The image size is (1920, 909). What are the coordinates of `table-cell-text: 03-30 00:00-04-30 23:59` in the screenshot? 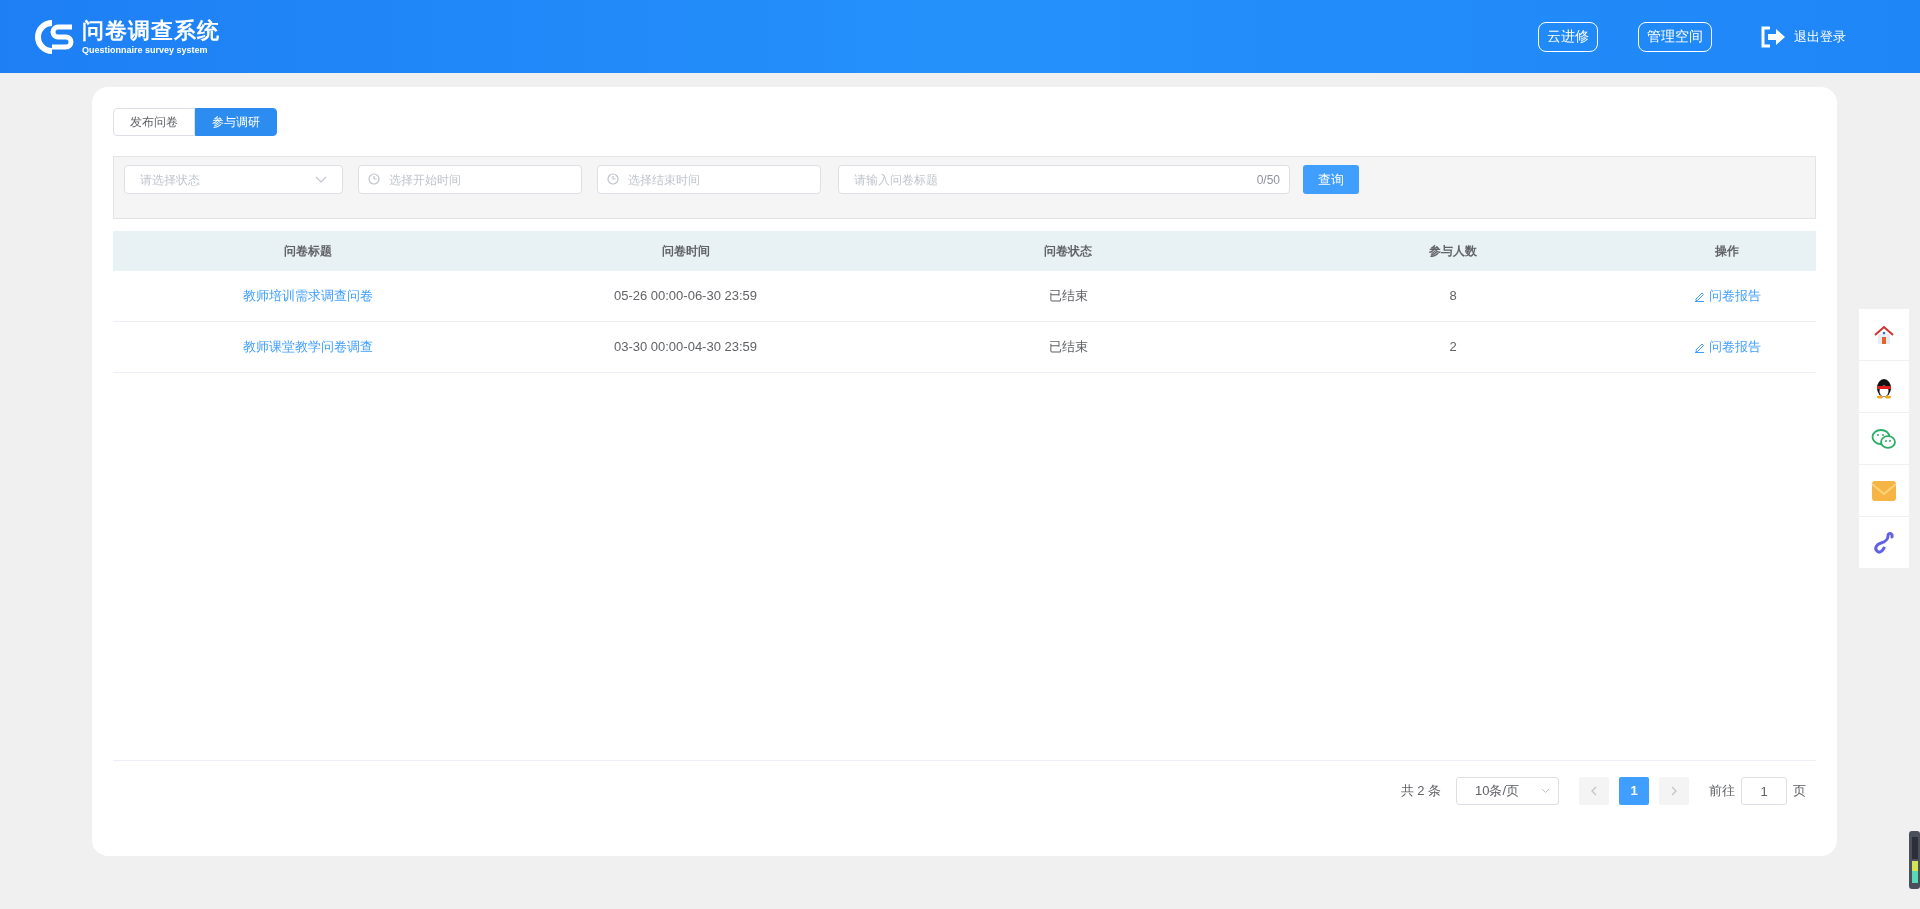 It's located at (685, 347).